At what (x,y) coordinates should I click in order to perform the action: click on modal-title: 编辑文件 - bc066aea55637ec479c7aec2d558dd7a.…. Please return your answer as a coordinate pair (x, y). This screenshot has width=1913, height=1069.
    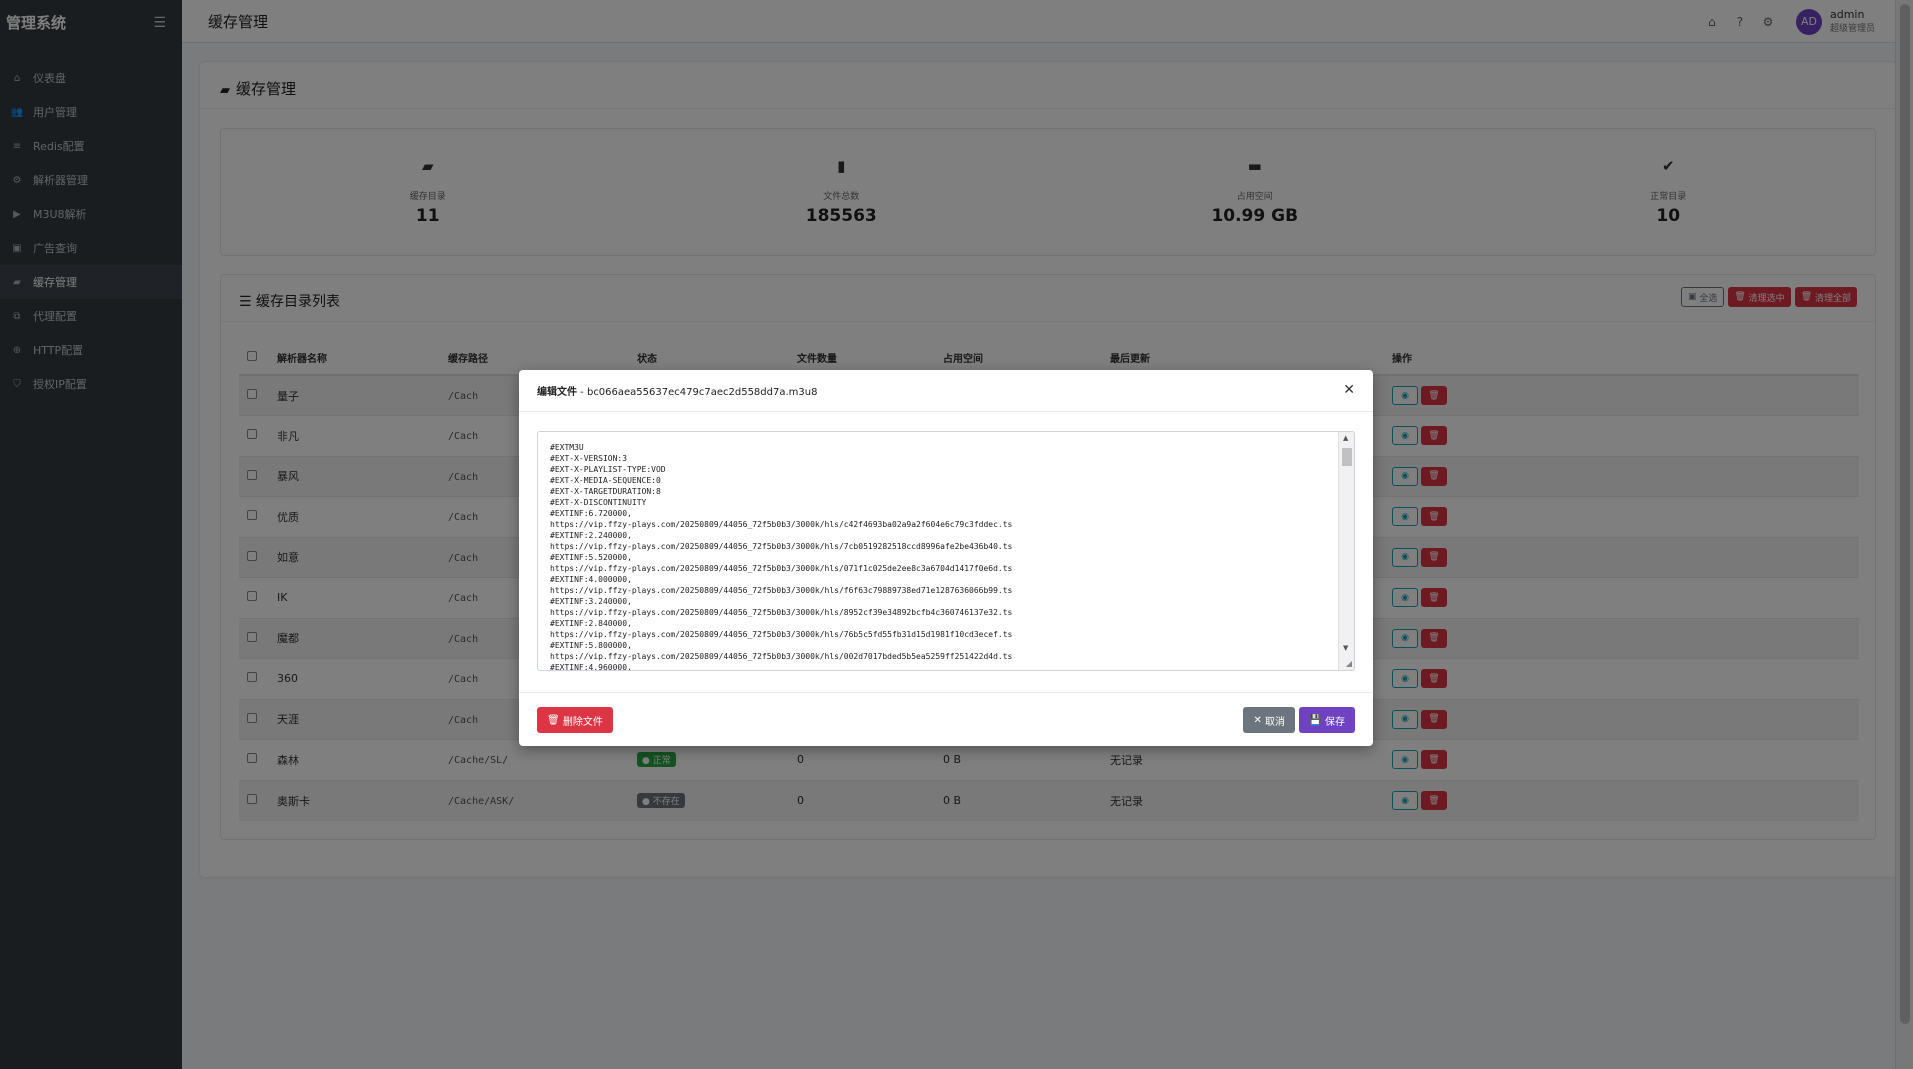
    Looking at the image, I should click on (677, 390).